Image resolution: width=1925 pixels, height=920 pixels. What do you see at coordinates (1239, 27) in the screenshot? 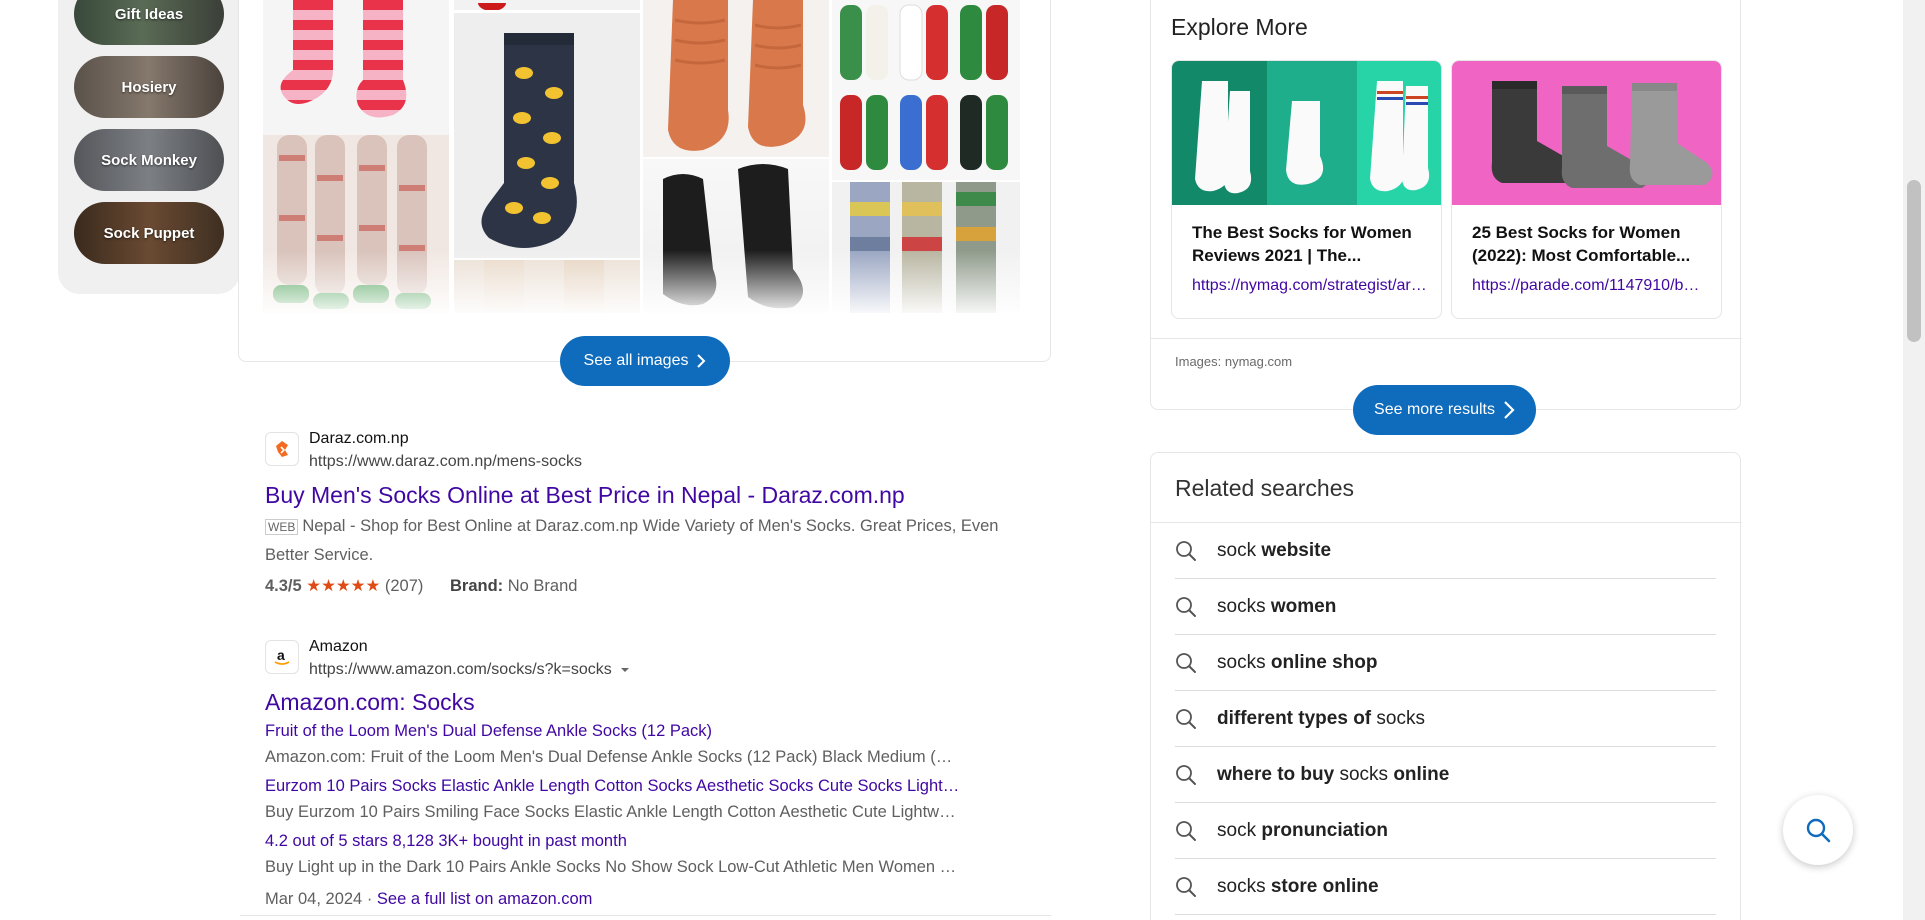
I see `explore-more-title: Explore More` at bounding box center [1239, 27].